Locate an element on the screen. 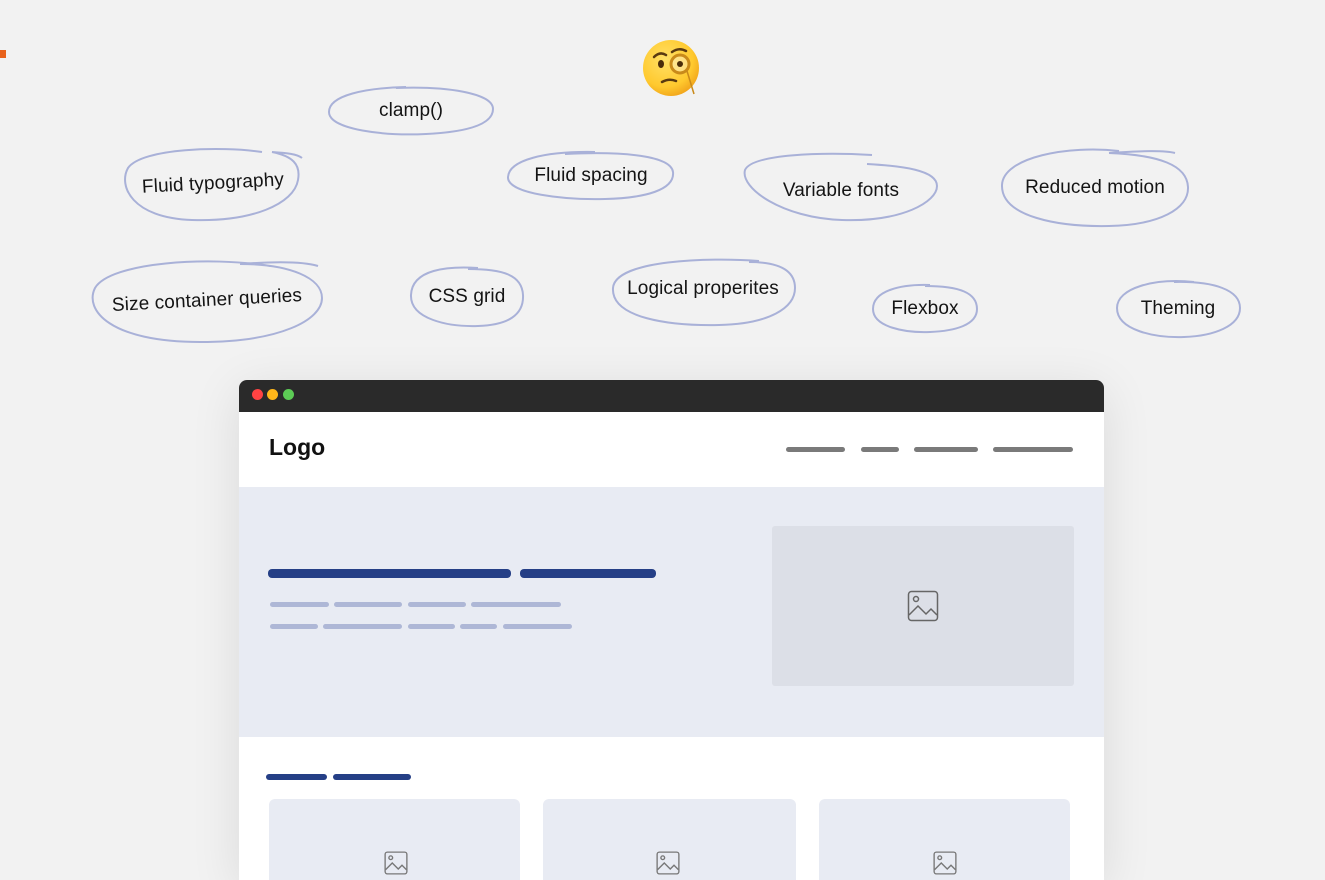  concept-reduced-motion: Reduced motion is located at coordinates (1095, 188).